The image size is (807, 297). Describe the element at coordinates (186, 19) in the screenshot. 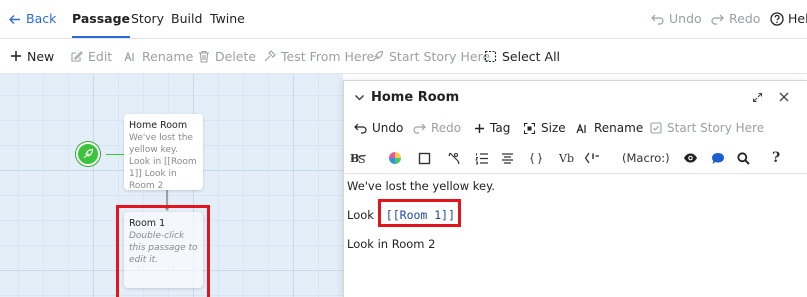

I see `tab-build: Build` at that location.